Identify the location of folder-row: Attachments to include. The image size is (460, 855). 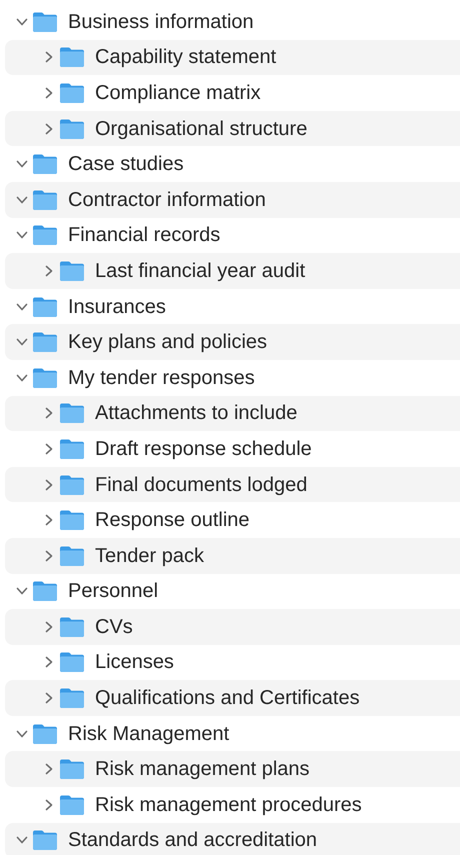
(232, 414).